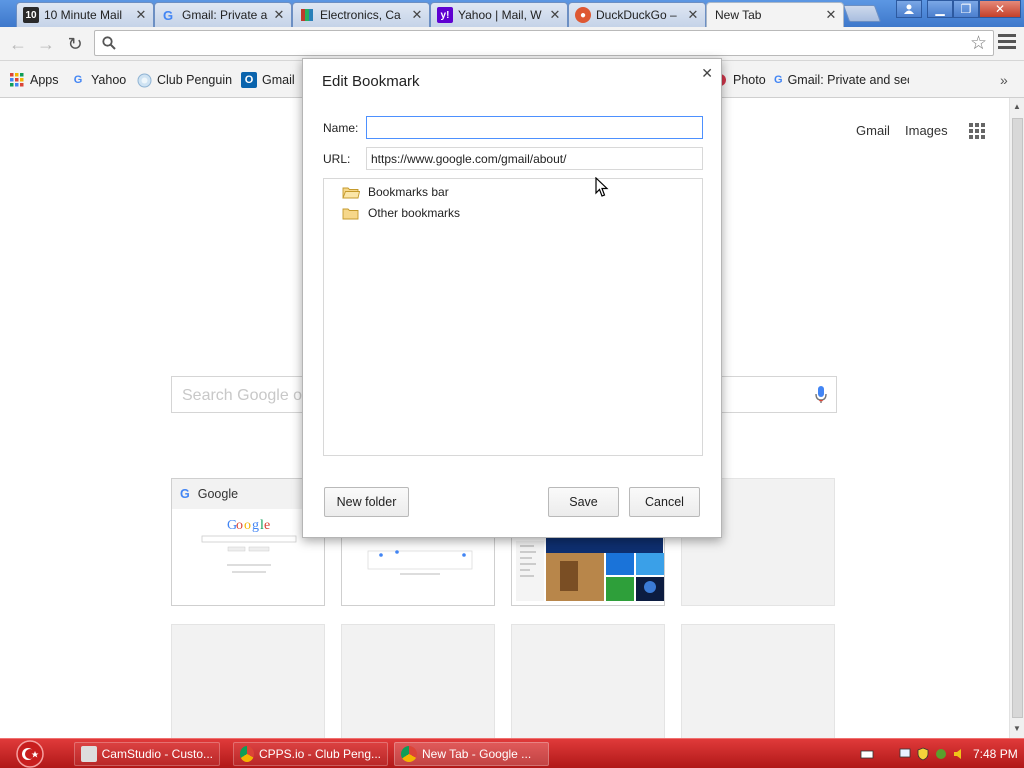  What do you see at coordinates (350, 213) in the screenshot?
I see `folder-icon` at bounding box center [350, 213].